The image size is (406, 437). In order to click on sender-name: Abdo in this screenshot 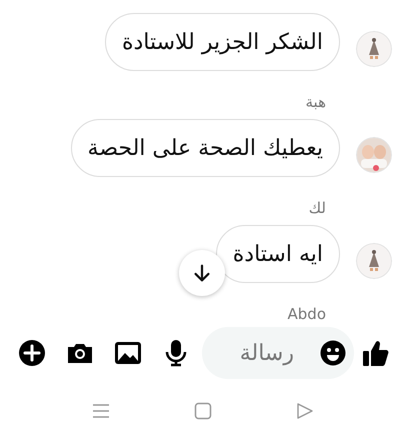, I will do `click(307, 313)`.